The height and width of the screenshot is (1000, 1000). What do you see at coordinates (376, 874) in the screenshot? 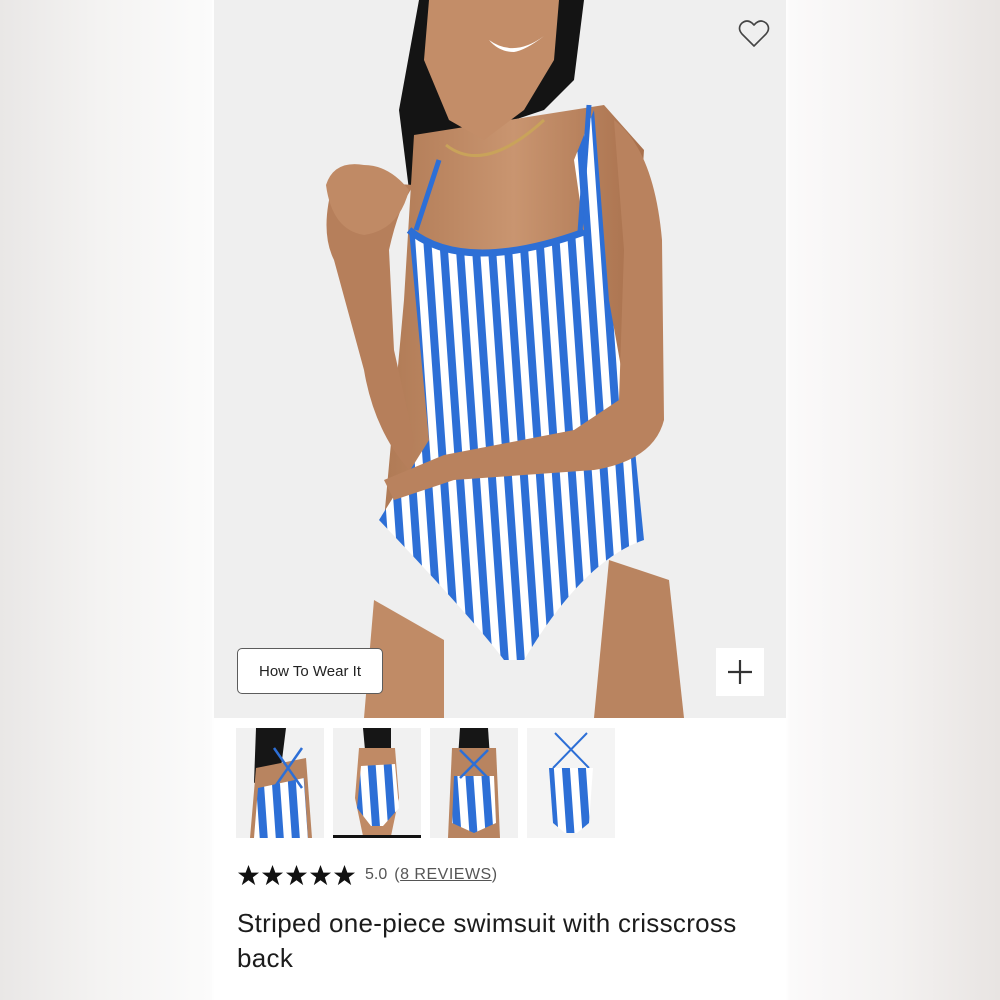
I see `rating-value: 5.0` at bounding box center [376, 874].